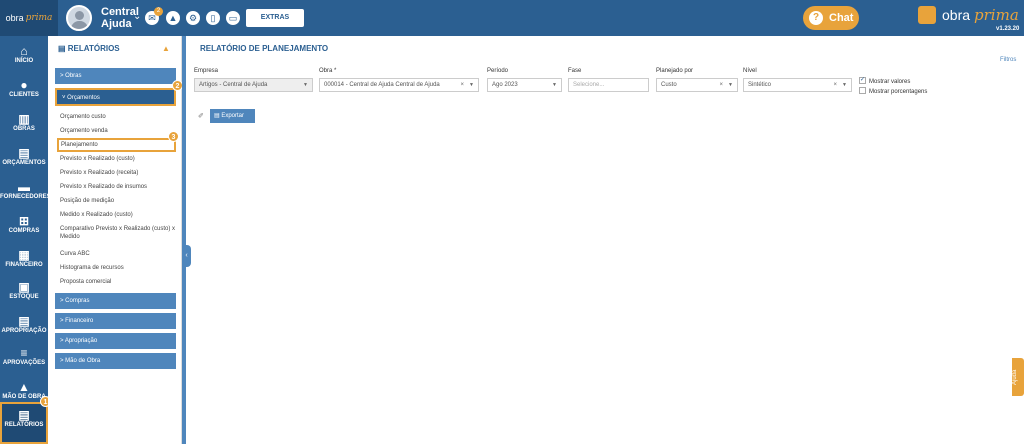 This screenshot has width=1024, height=444. Describe the element at coordinates (862, 80) in the screenshot. I see `checkmark-icon: ✓` at that location.